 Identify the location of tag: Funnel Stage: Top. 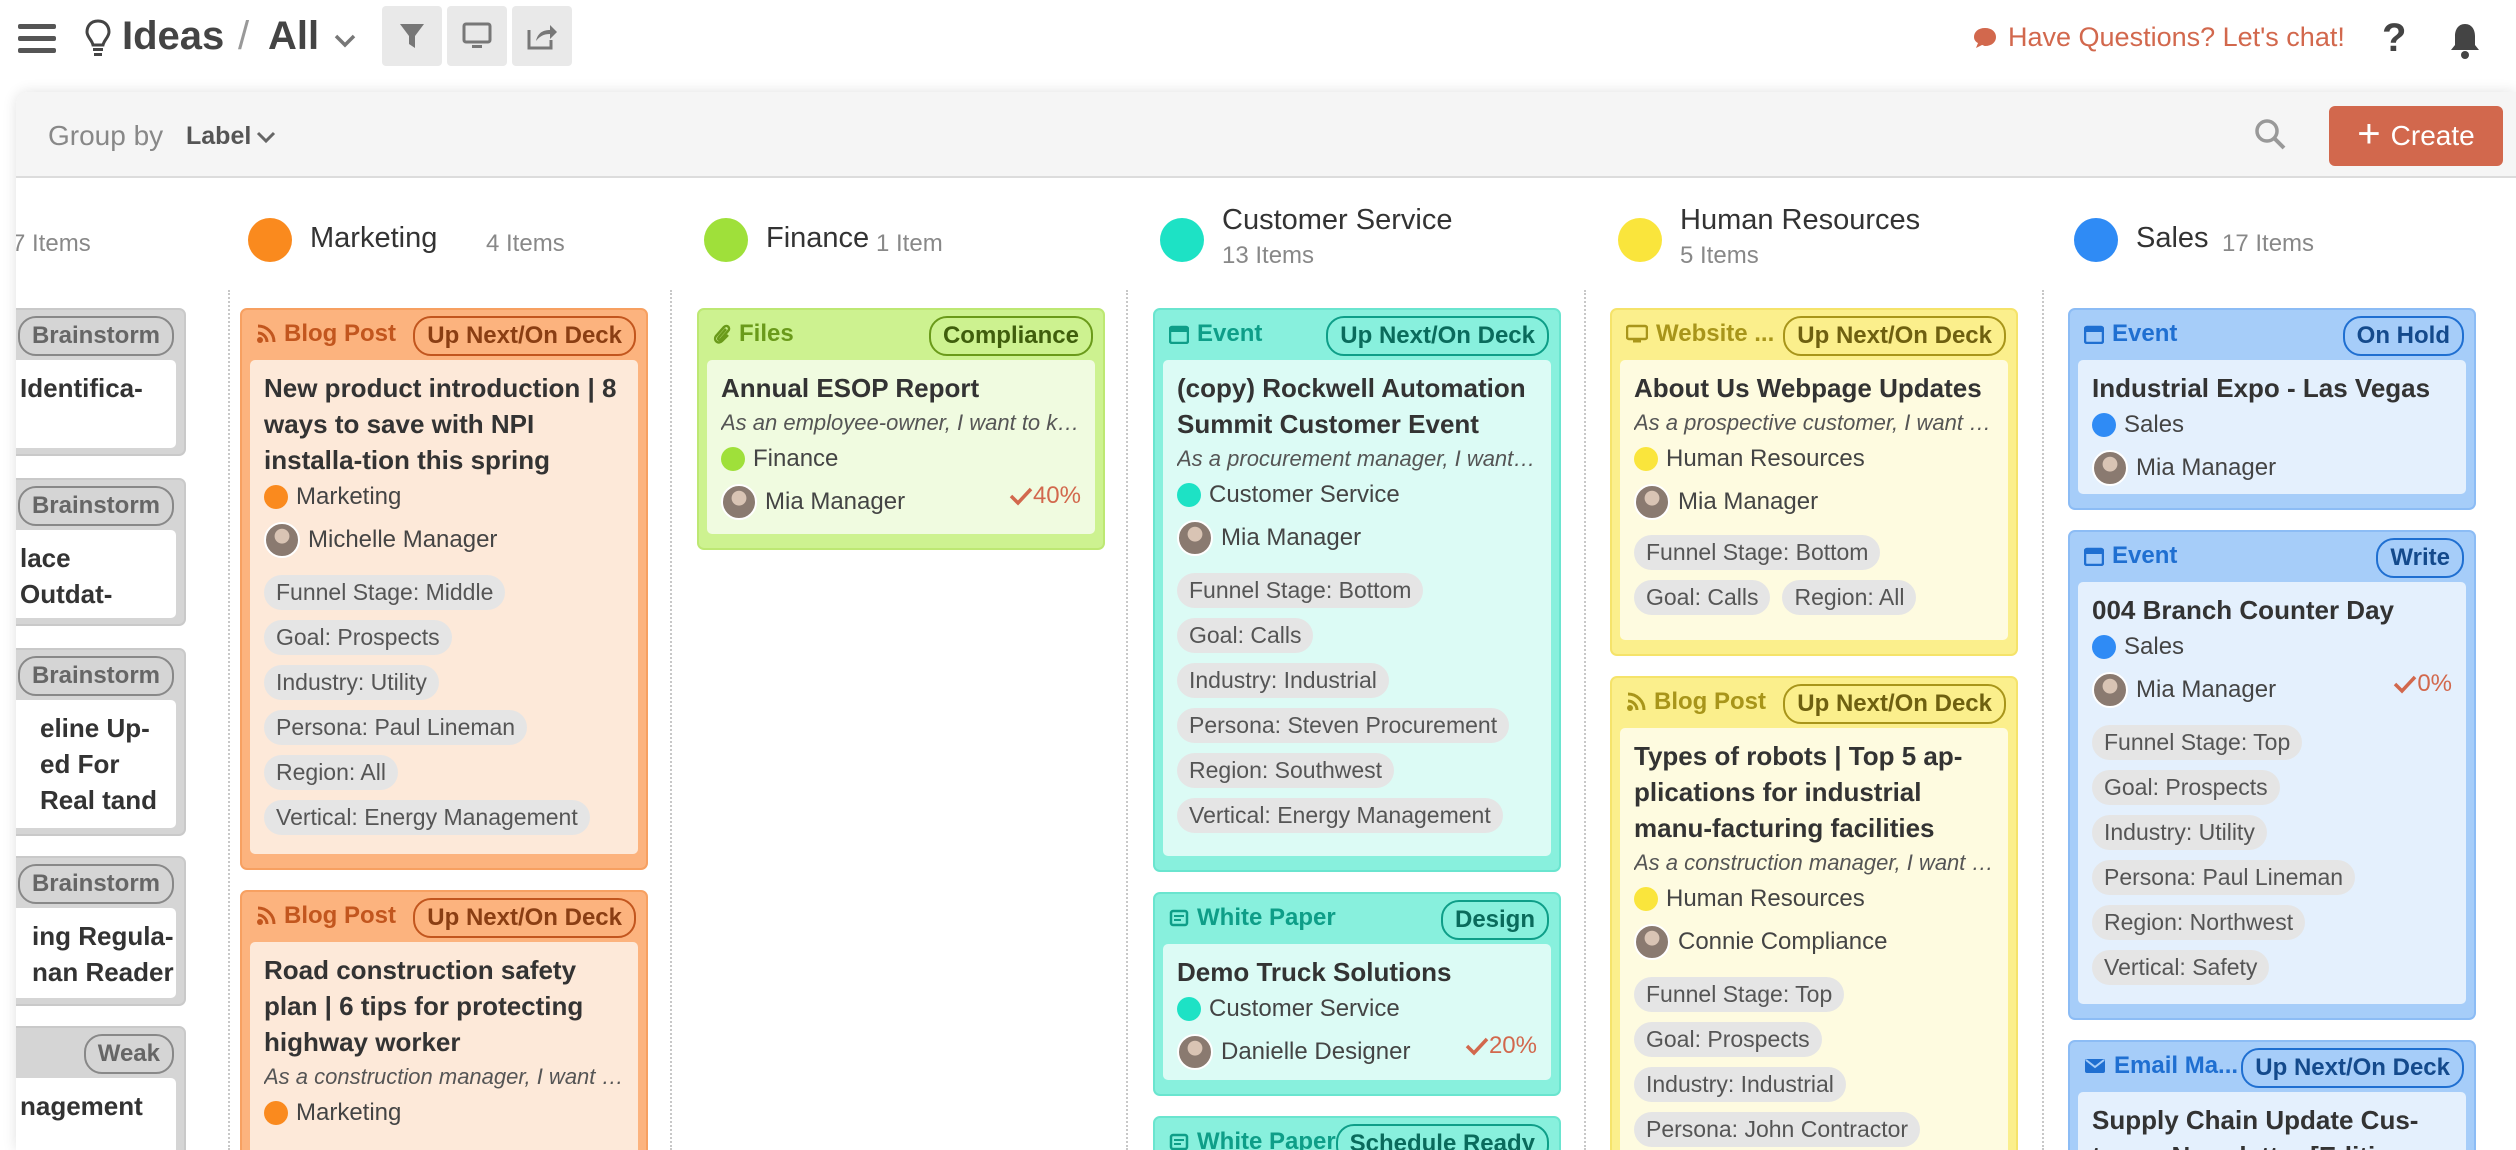
(2197, 742).